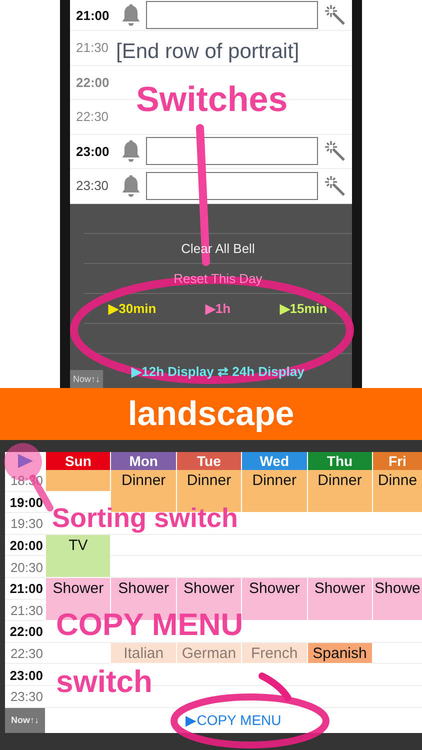  What do you see at coordinates (26, 503) in the screenshot?
I see `time-label: 19:00` at bounding box center [26, 503].